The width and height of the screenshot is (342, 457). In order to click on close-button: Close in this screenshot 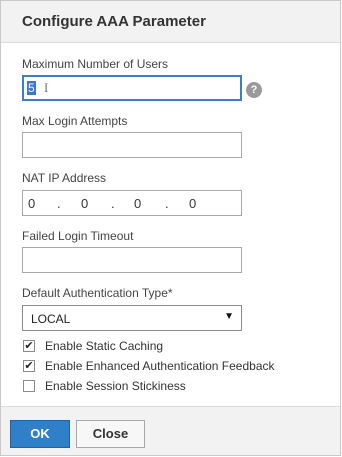, I will do `click(110, 434)`.